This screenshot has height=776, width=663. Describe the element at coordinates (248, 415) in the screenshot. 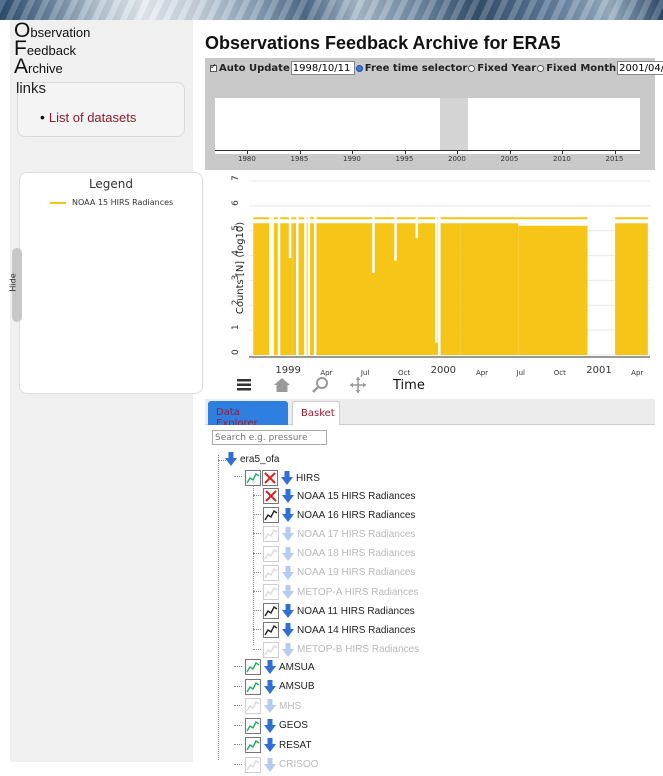

I see `tab-data-explorer: Data Explorer` at that location.